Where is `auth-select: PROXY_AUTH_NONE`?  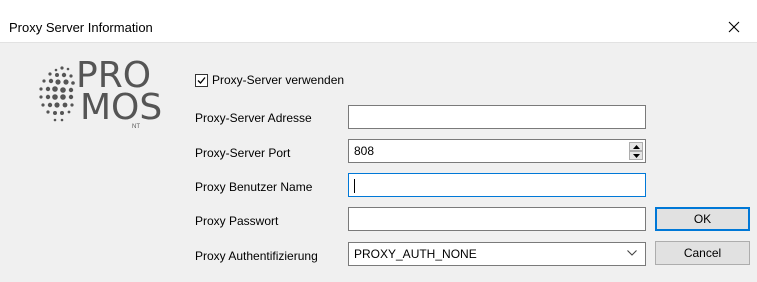 auth-select: PROXY_AUTH_NONE is located at coordinates (497, 254).